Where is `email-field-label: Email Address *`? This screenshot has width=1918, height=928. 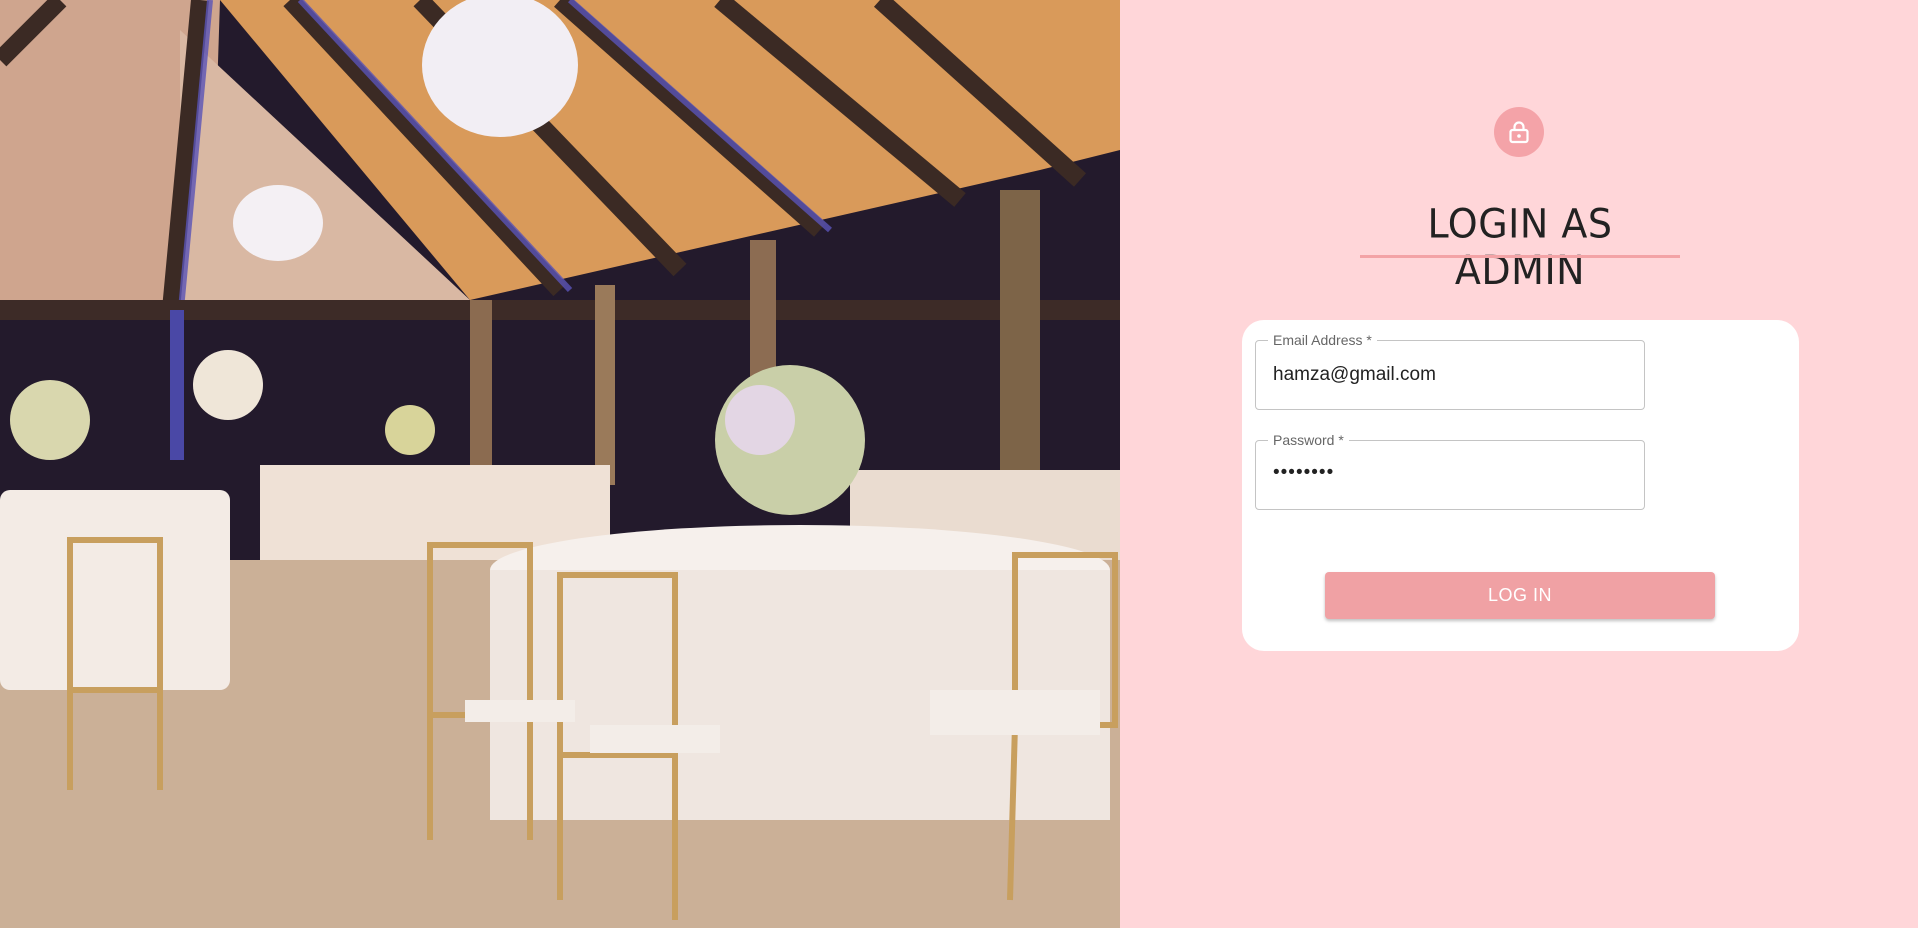
email-field-label: Email Address * is located at coordinates (1322, 340).